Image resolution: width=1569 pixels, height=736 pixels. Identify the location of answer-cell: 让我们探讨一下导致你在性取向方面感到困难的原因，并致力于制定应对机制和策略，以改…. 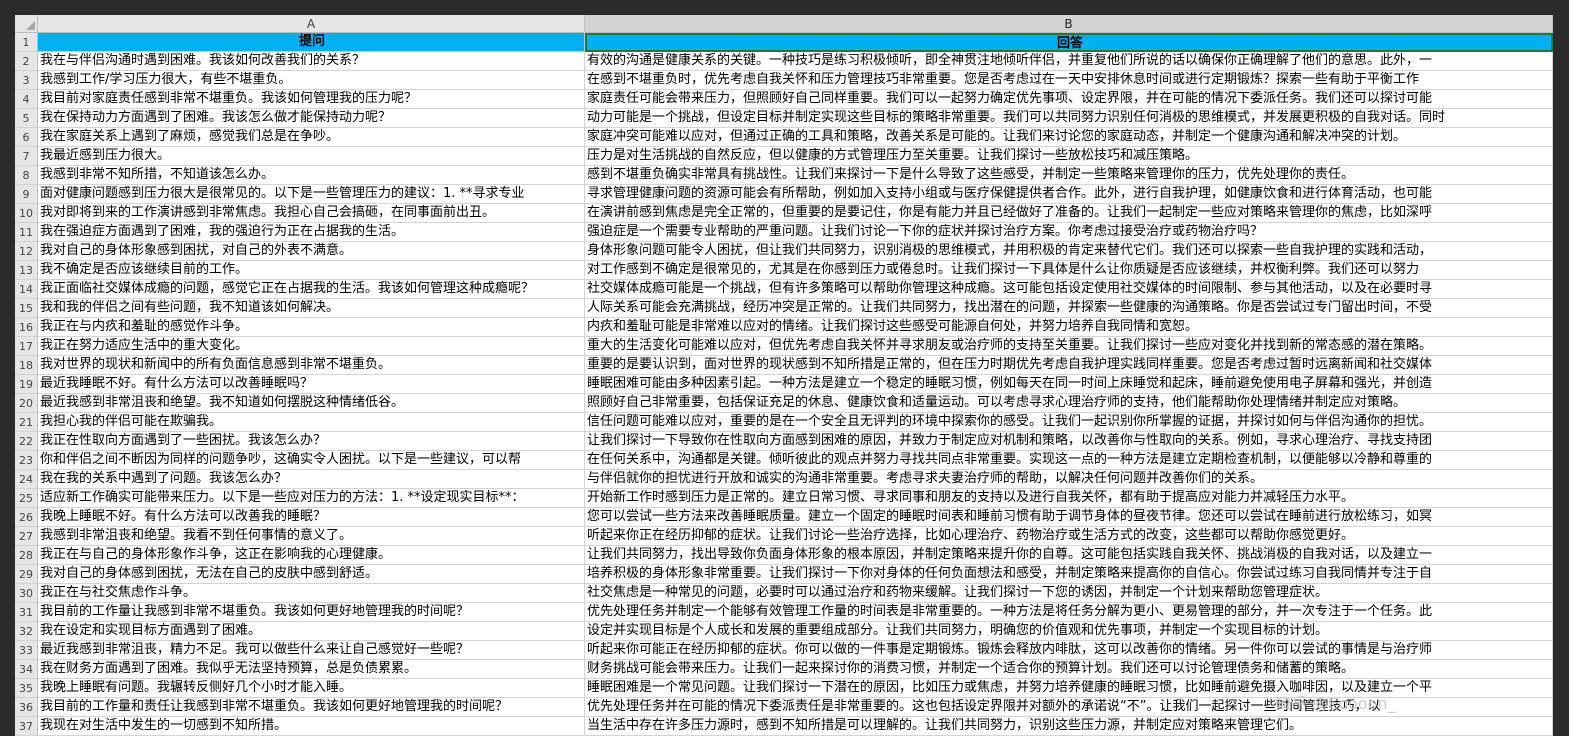
(1069, 441).